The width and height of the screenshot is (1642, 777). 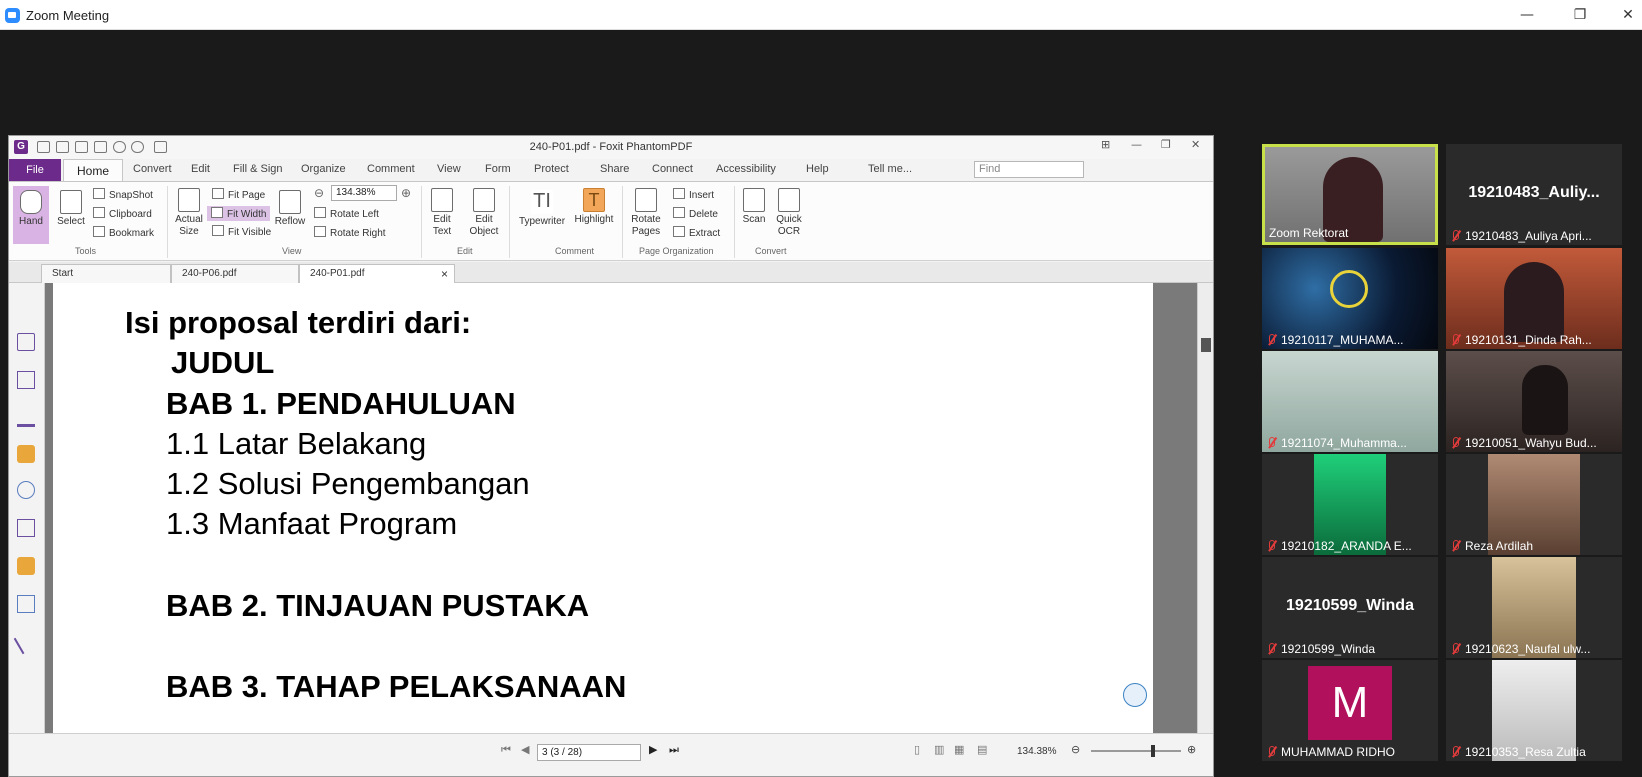 What do you see at coordinates (542, 209) in the screenshot?
I see `typewriter-button: TI Typewriter` at bounding box center [542, 209].